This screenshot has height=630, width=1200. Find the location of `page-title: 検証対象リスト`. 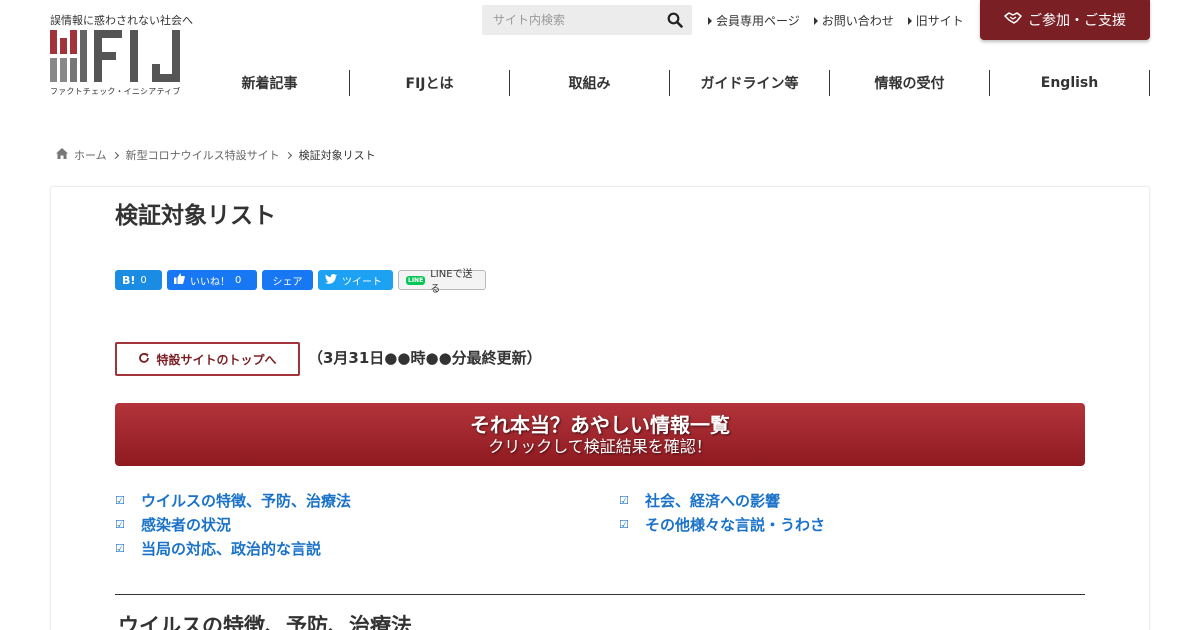

page-title: 検証対象リスト is located at coordinates (195, 216).